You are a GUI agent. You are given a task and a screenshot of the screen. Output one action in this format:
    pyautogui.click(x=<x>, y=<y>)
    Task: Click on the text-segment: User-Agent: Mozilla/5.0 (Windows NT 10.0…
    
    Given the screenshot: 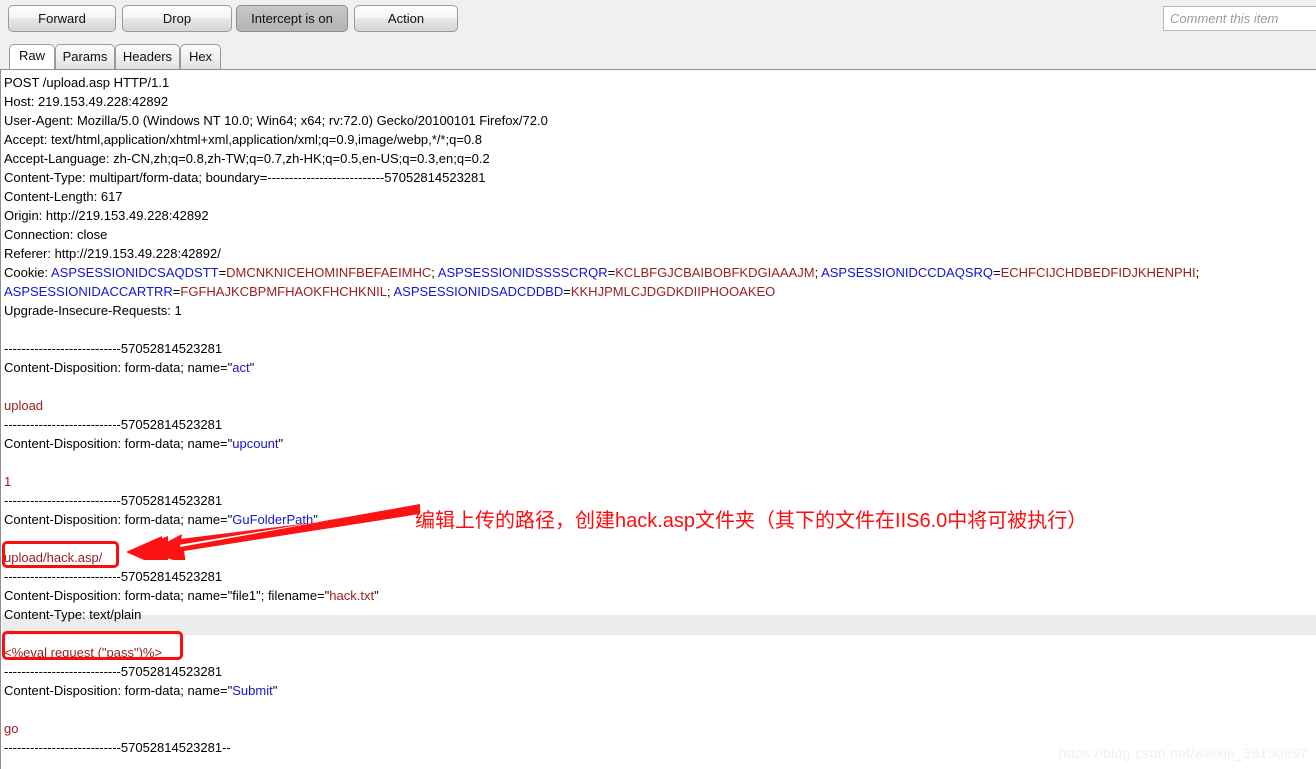 What is the action you would take?
    pyautogui.click(x=276, y=120)
    